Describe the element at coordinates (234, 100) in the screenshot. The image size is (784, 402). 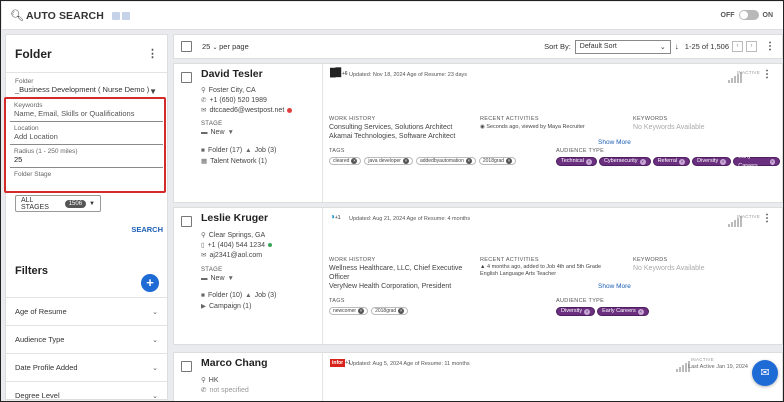
I see `candidate-phone: ✆ +1 (650) 520 1989` at that location.